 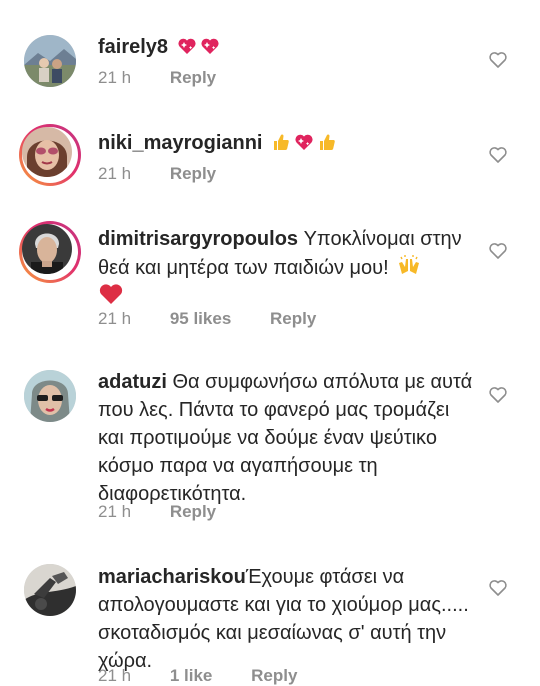 I want to click on comment-text: fairely8, so click(x=288, y=47).